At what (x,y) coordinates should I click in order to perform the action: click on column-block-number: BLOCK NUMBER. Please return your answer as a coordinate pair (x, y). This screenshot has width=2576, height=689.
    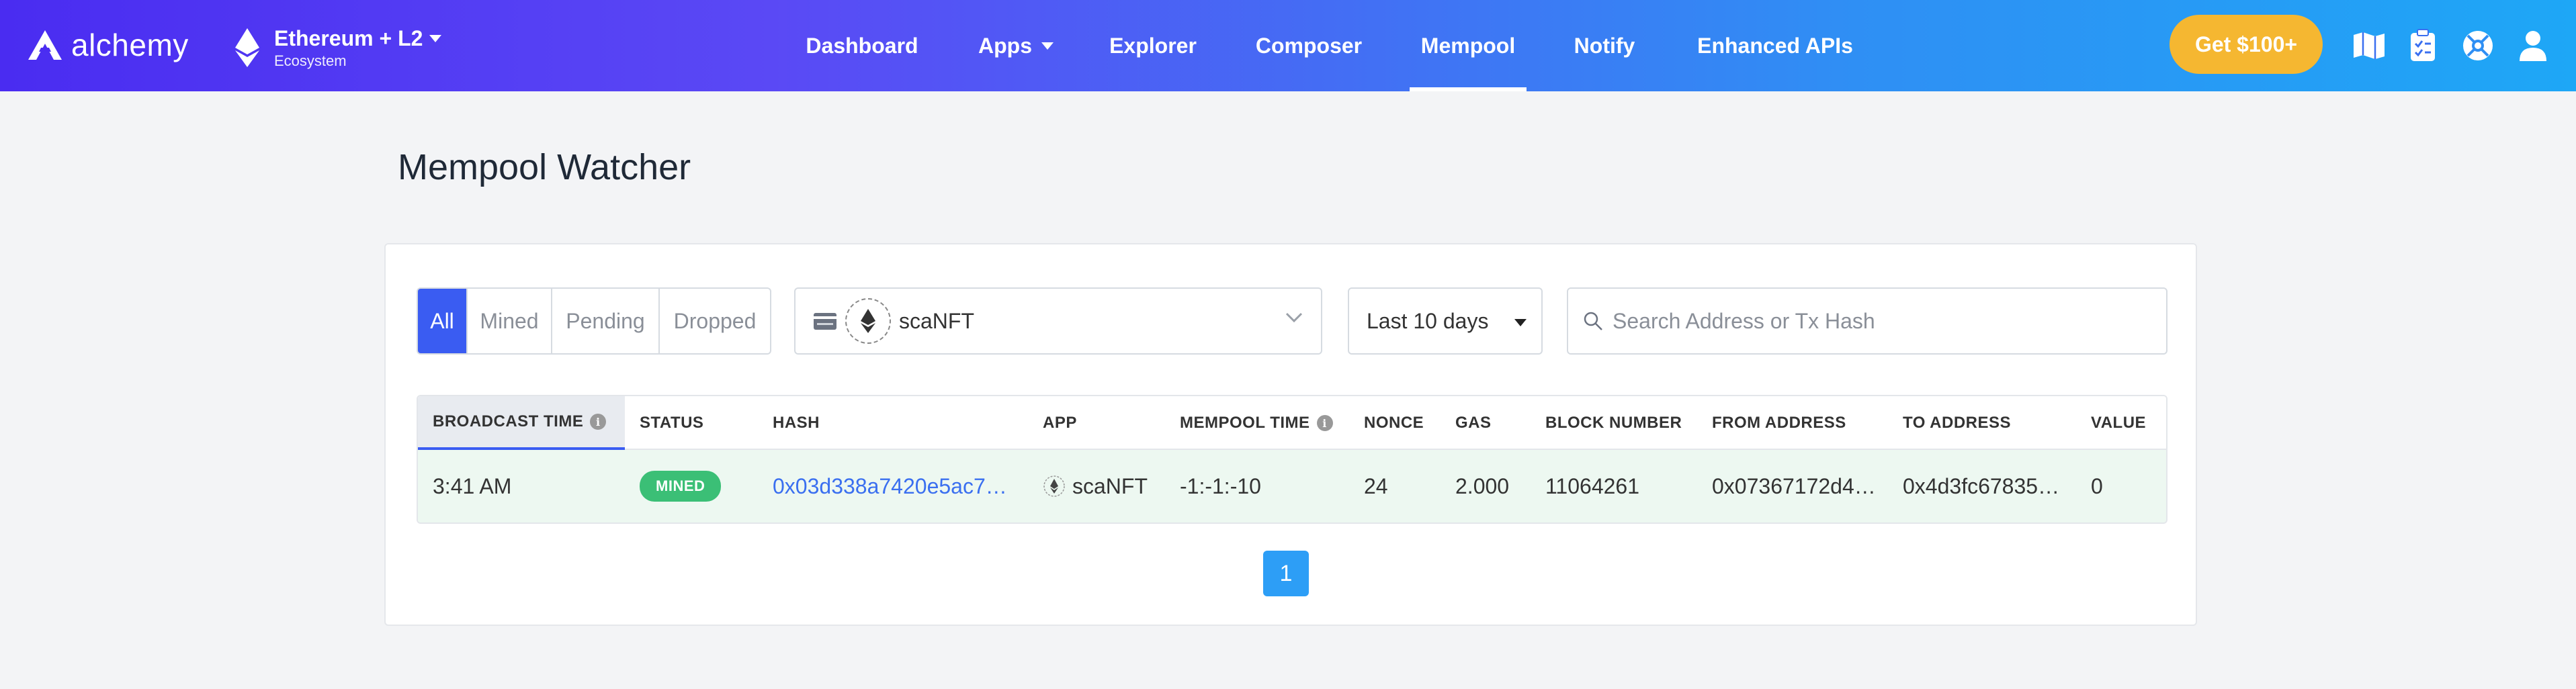
    Looking at the image, I should click on (1613, 423).